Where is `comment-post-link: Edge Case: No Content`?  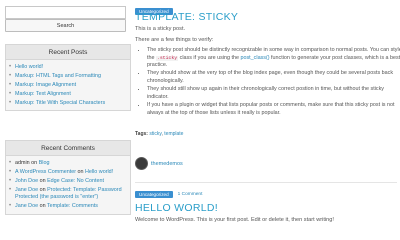
comment-post-link: Edge Case: No Content is located at coordinates (75, 181).